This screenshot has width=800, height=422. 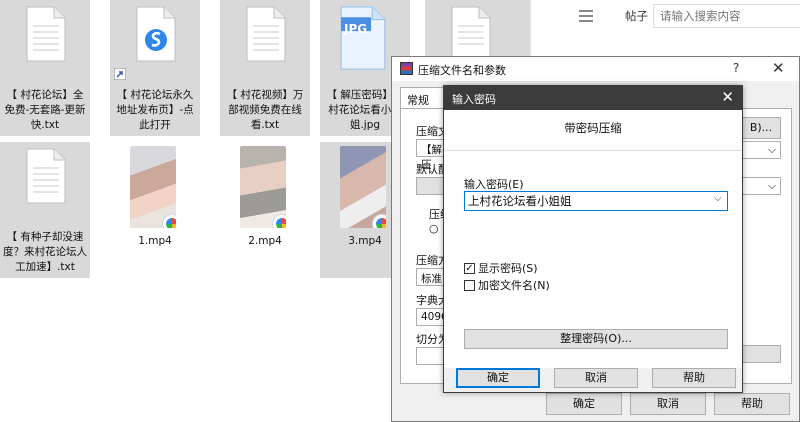 What do you see at coordinates (508, 268) in the screenshot?
I see `show-password-label: 显示密码(S)` at bounding box center [508, 268].